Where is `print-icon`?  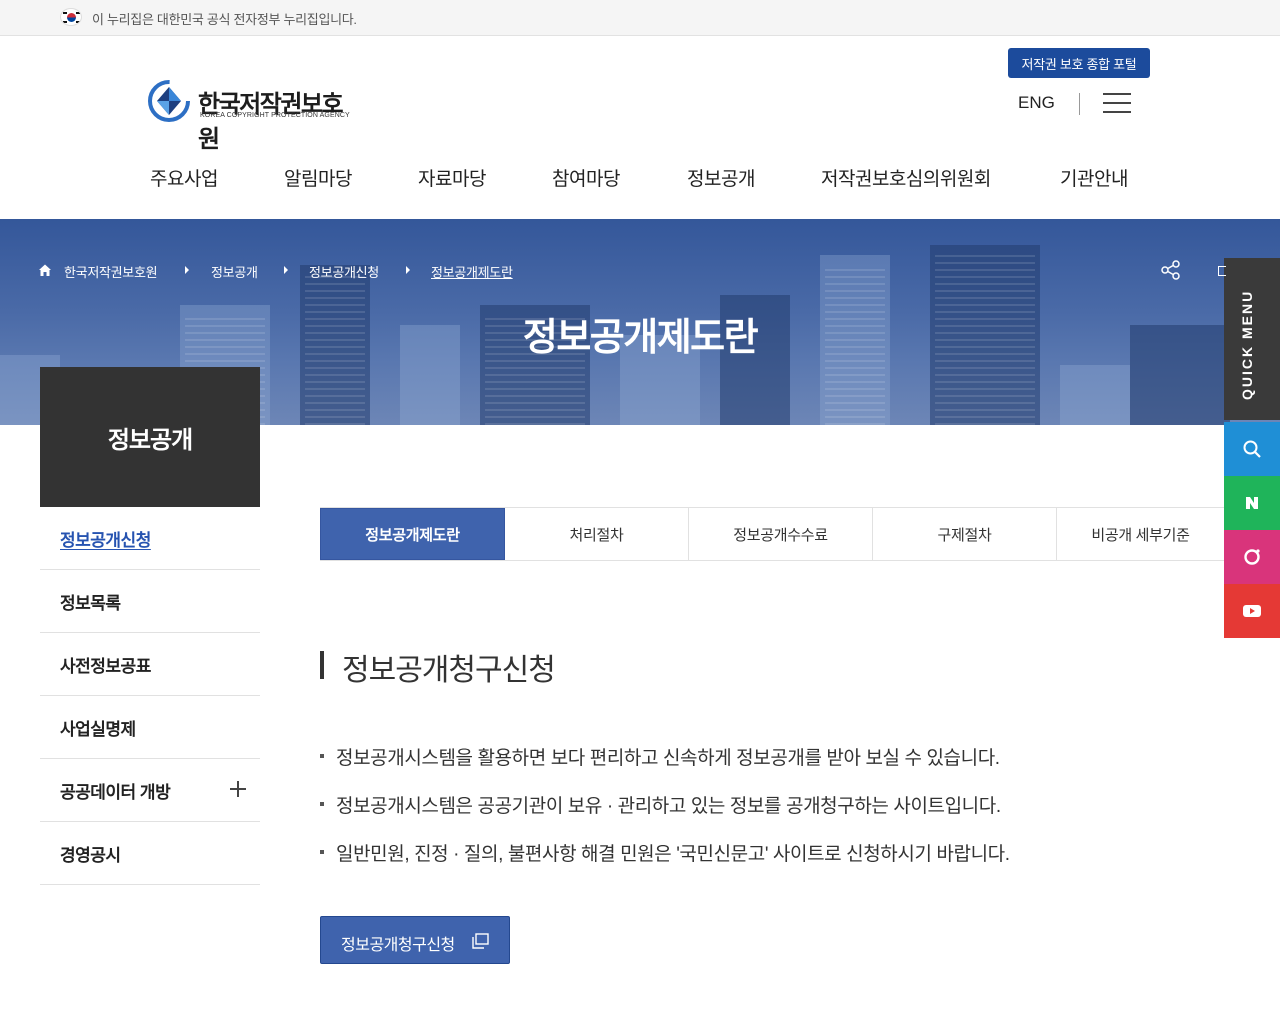 print-icon is located at coordinates (1222, 271).